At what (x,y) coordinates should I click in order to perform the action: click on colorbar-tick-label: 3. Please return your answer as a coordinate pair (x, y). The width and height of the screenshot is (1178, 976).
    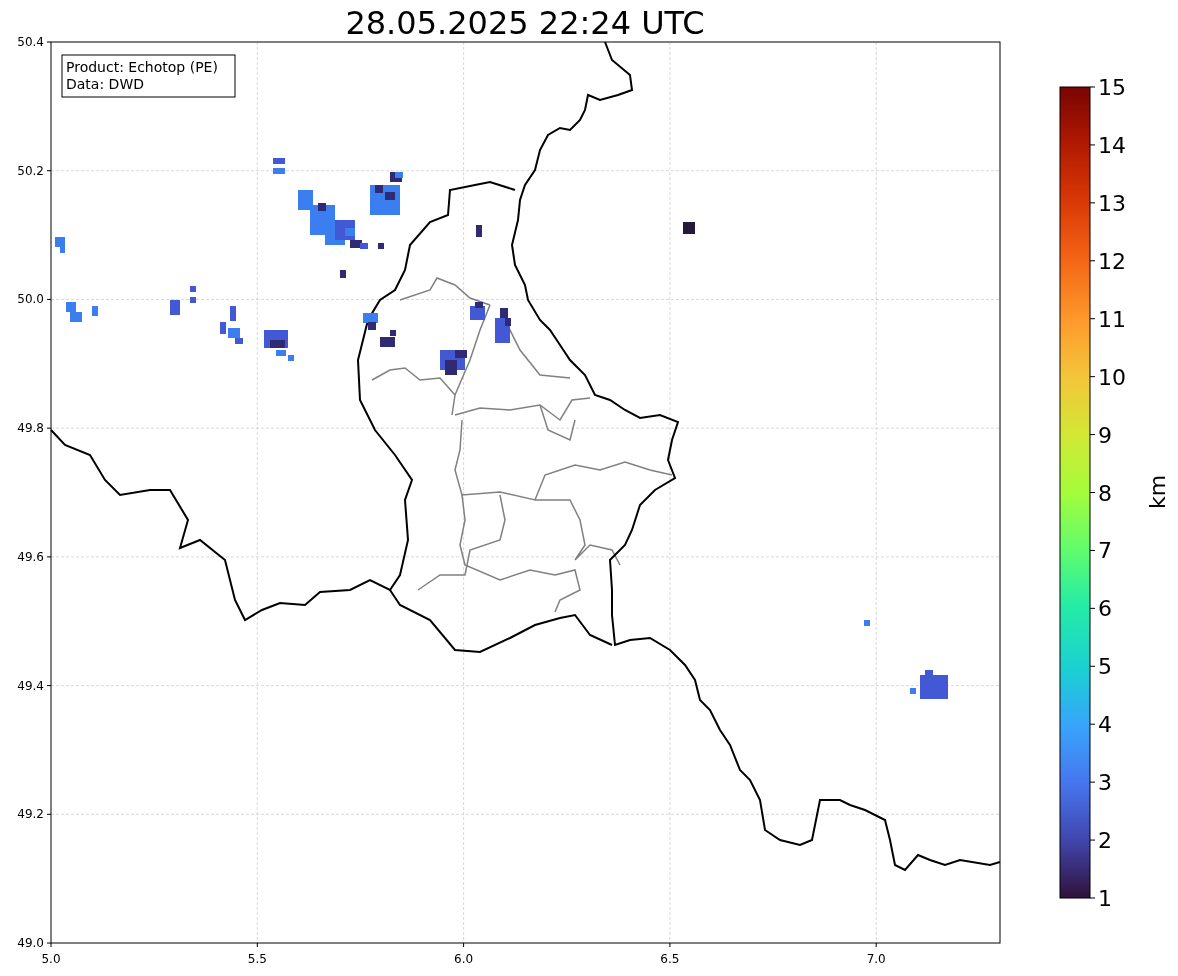
    Looking at the image, I should click on (1105, 783).